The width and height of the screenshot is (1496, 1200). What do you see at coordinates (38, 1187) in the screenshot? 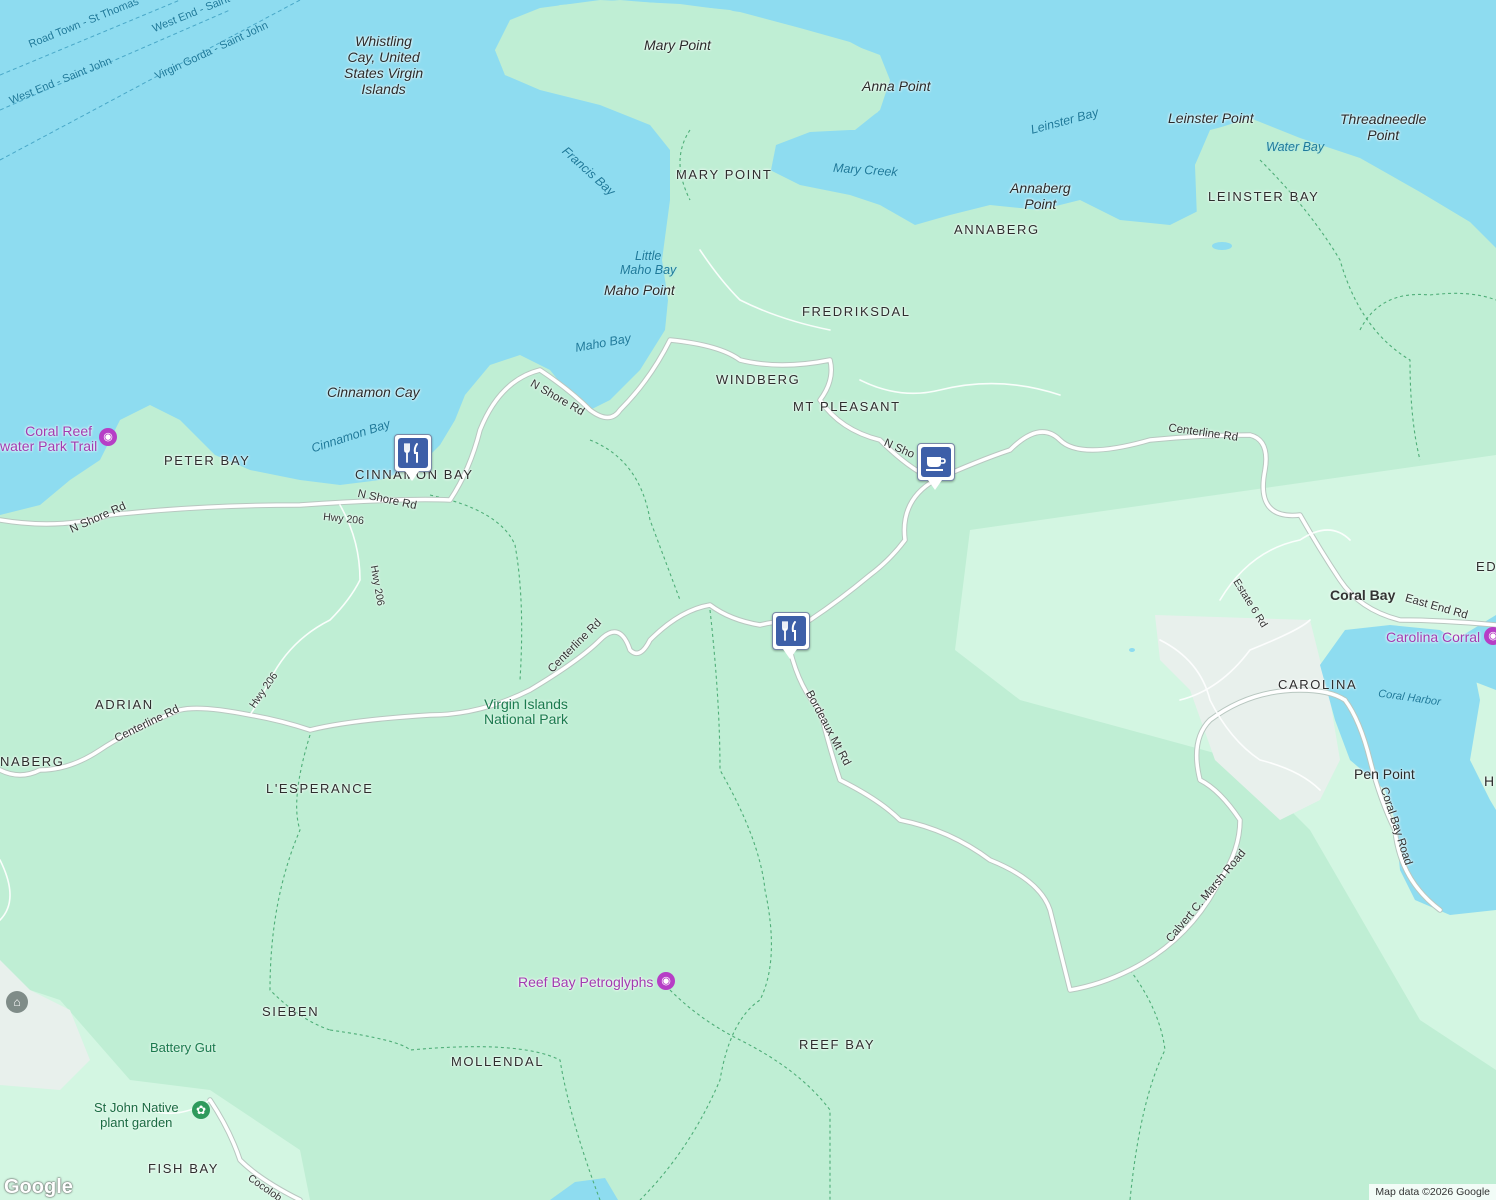
I see `google-logo: Google` at bounding box center [38, 1187].